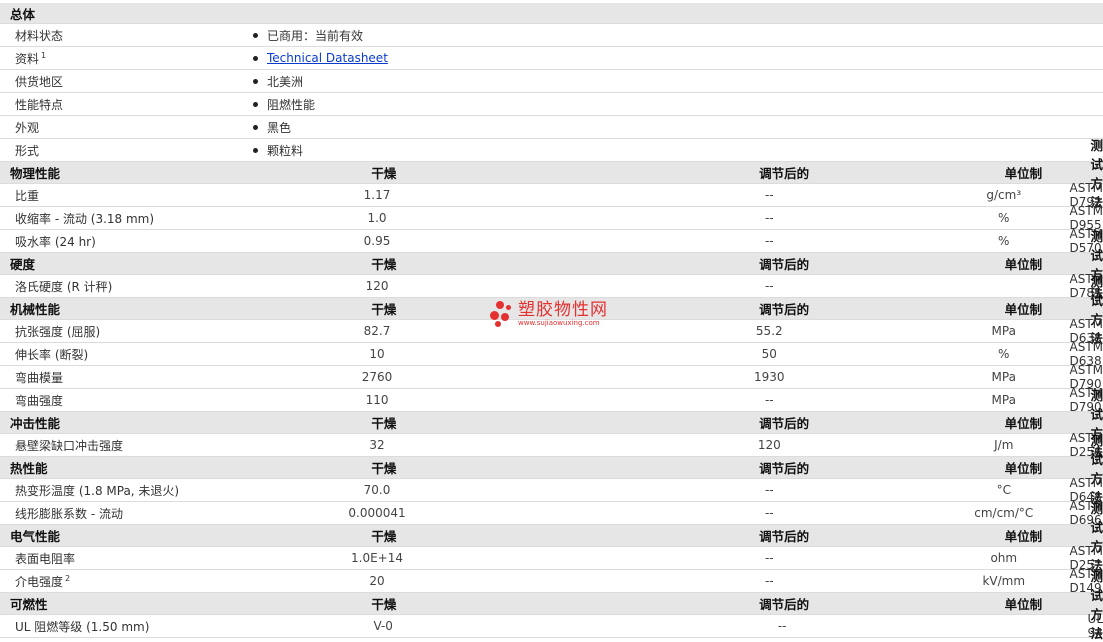  I want to click on dry-value: 2760, so click(377, 377).